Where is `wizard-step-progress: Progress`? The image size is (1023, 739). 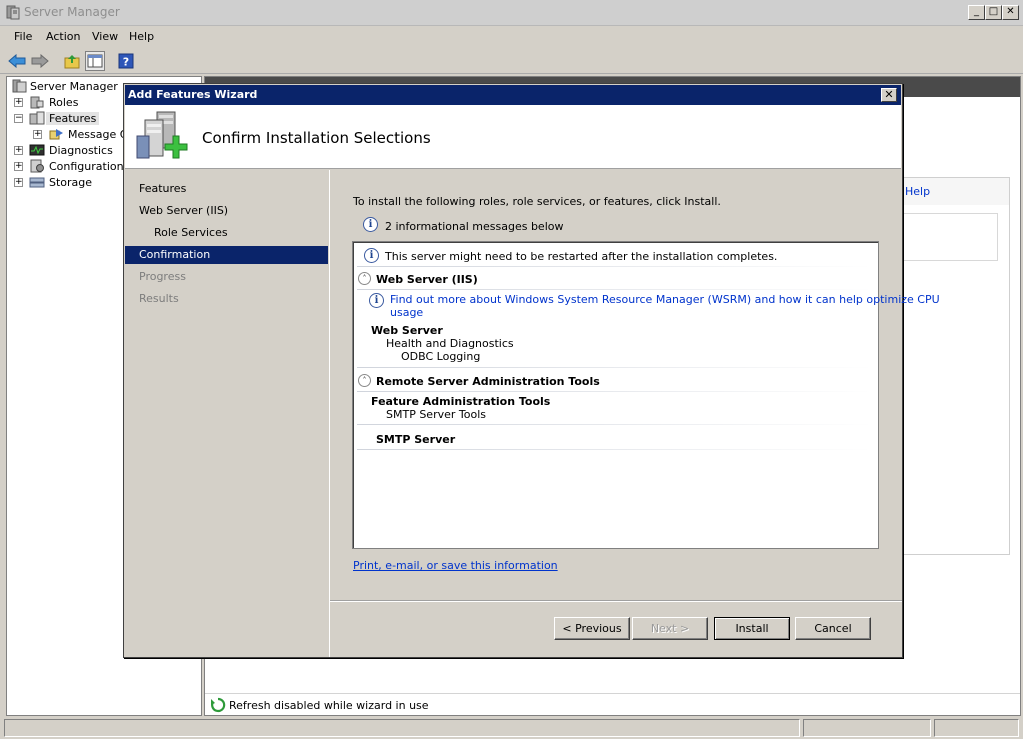 wizard-step-progress: Progress is located at coordinates (162, 276).